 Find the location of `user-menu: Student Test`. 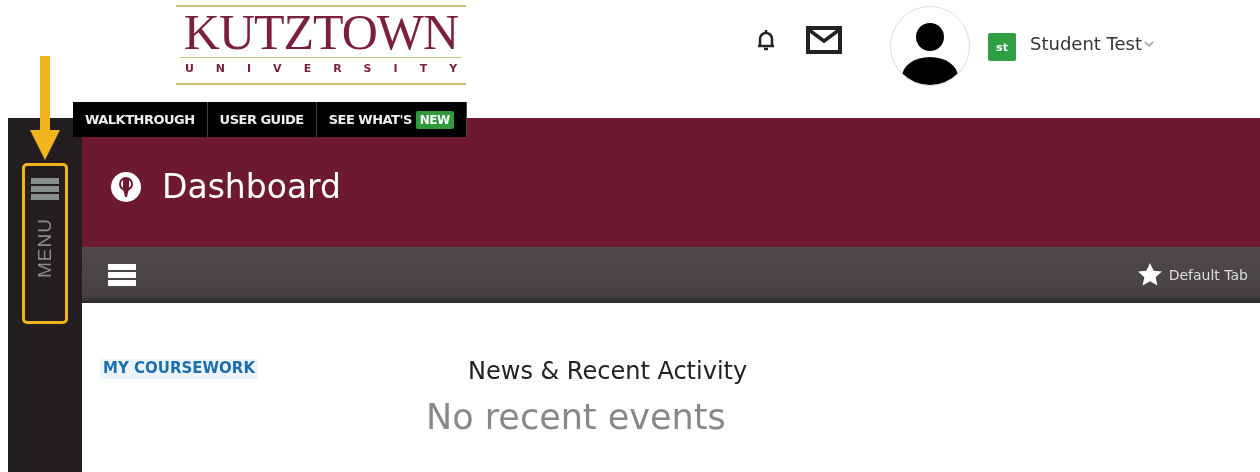

user-menu: Student Test is located at coordinates (1092, 43).